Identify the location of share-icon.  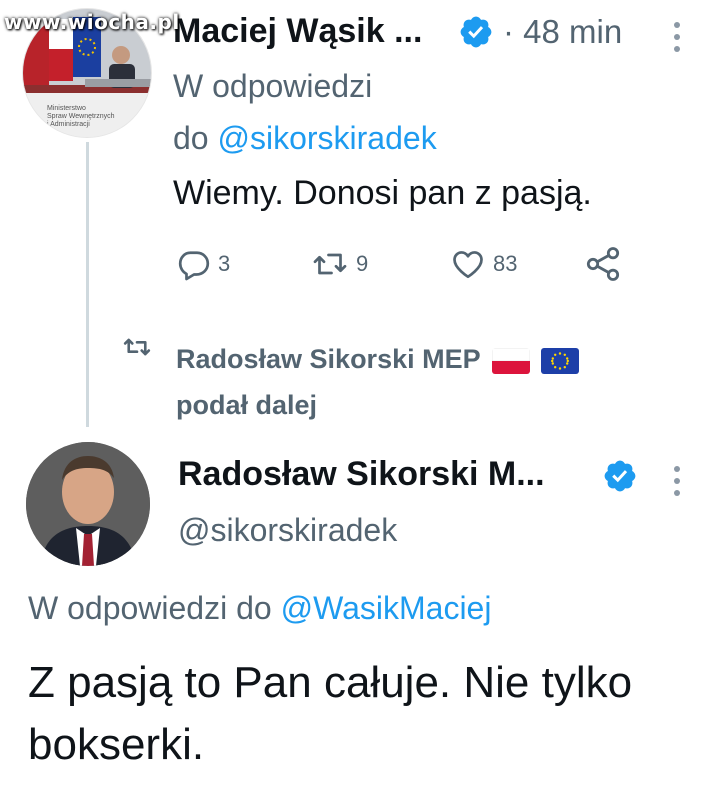
(603, 264).